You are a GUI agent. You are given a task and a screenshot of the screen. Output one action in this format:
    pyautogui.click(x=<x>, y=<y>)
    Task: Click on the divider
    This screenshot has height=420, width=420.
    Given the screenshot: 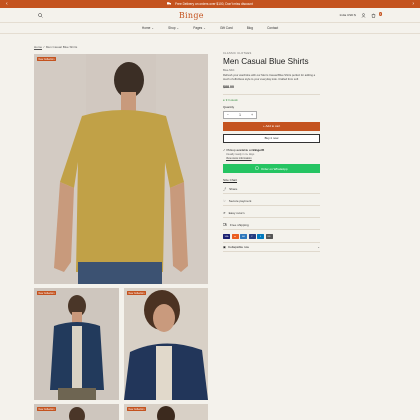 What is the action you would take?
    pyautogui.click(x=271, y=94)
    